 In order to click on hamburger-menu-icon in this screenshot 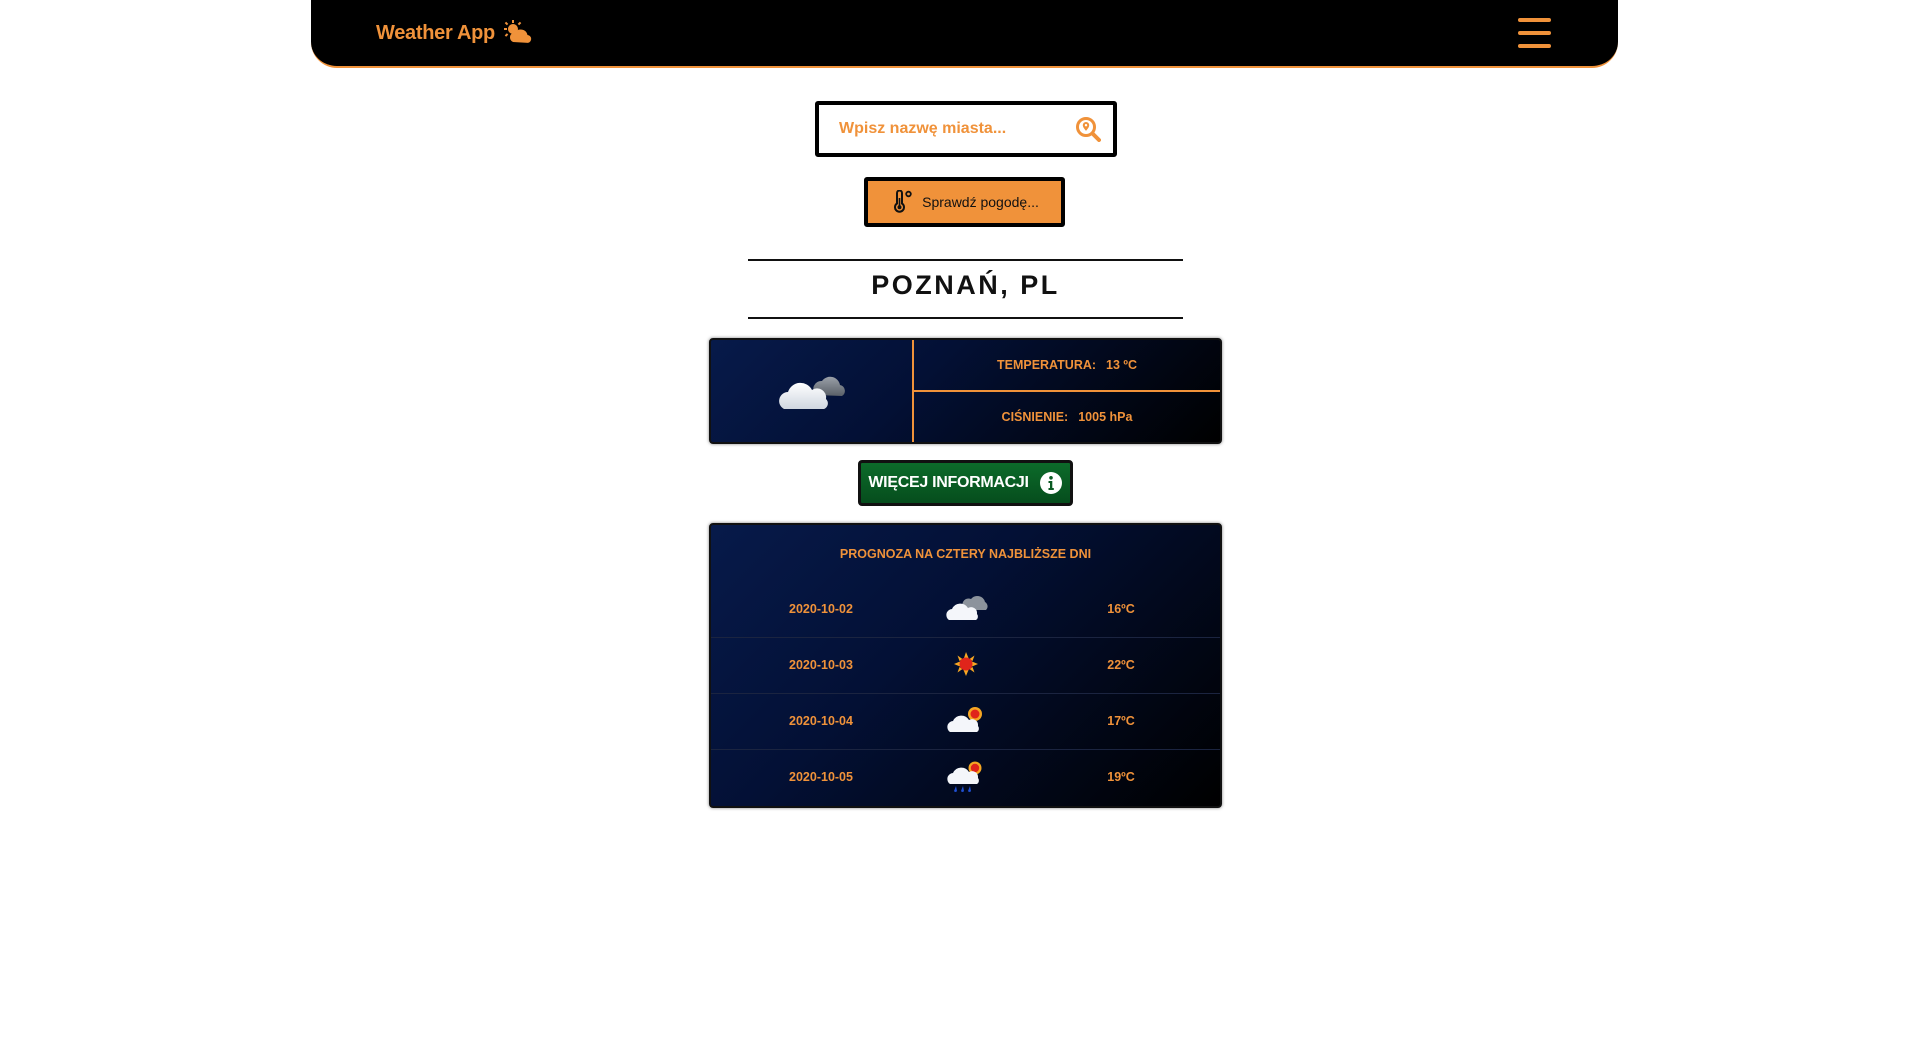, I will do `click(1534, 33)`.